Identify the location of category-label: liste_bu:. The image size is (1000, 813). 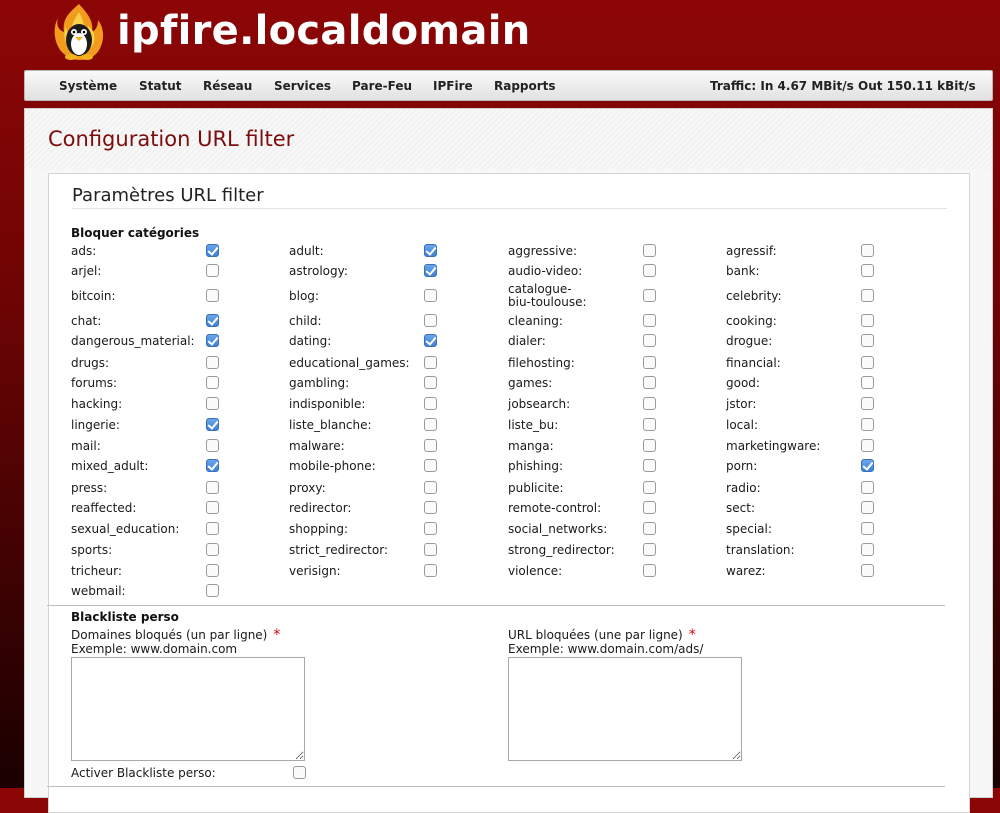
(533, 425).